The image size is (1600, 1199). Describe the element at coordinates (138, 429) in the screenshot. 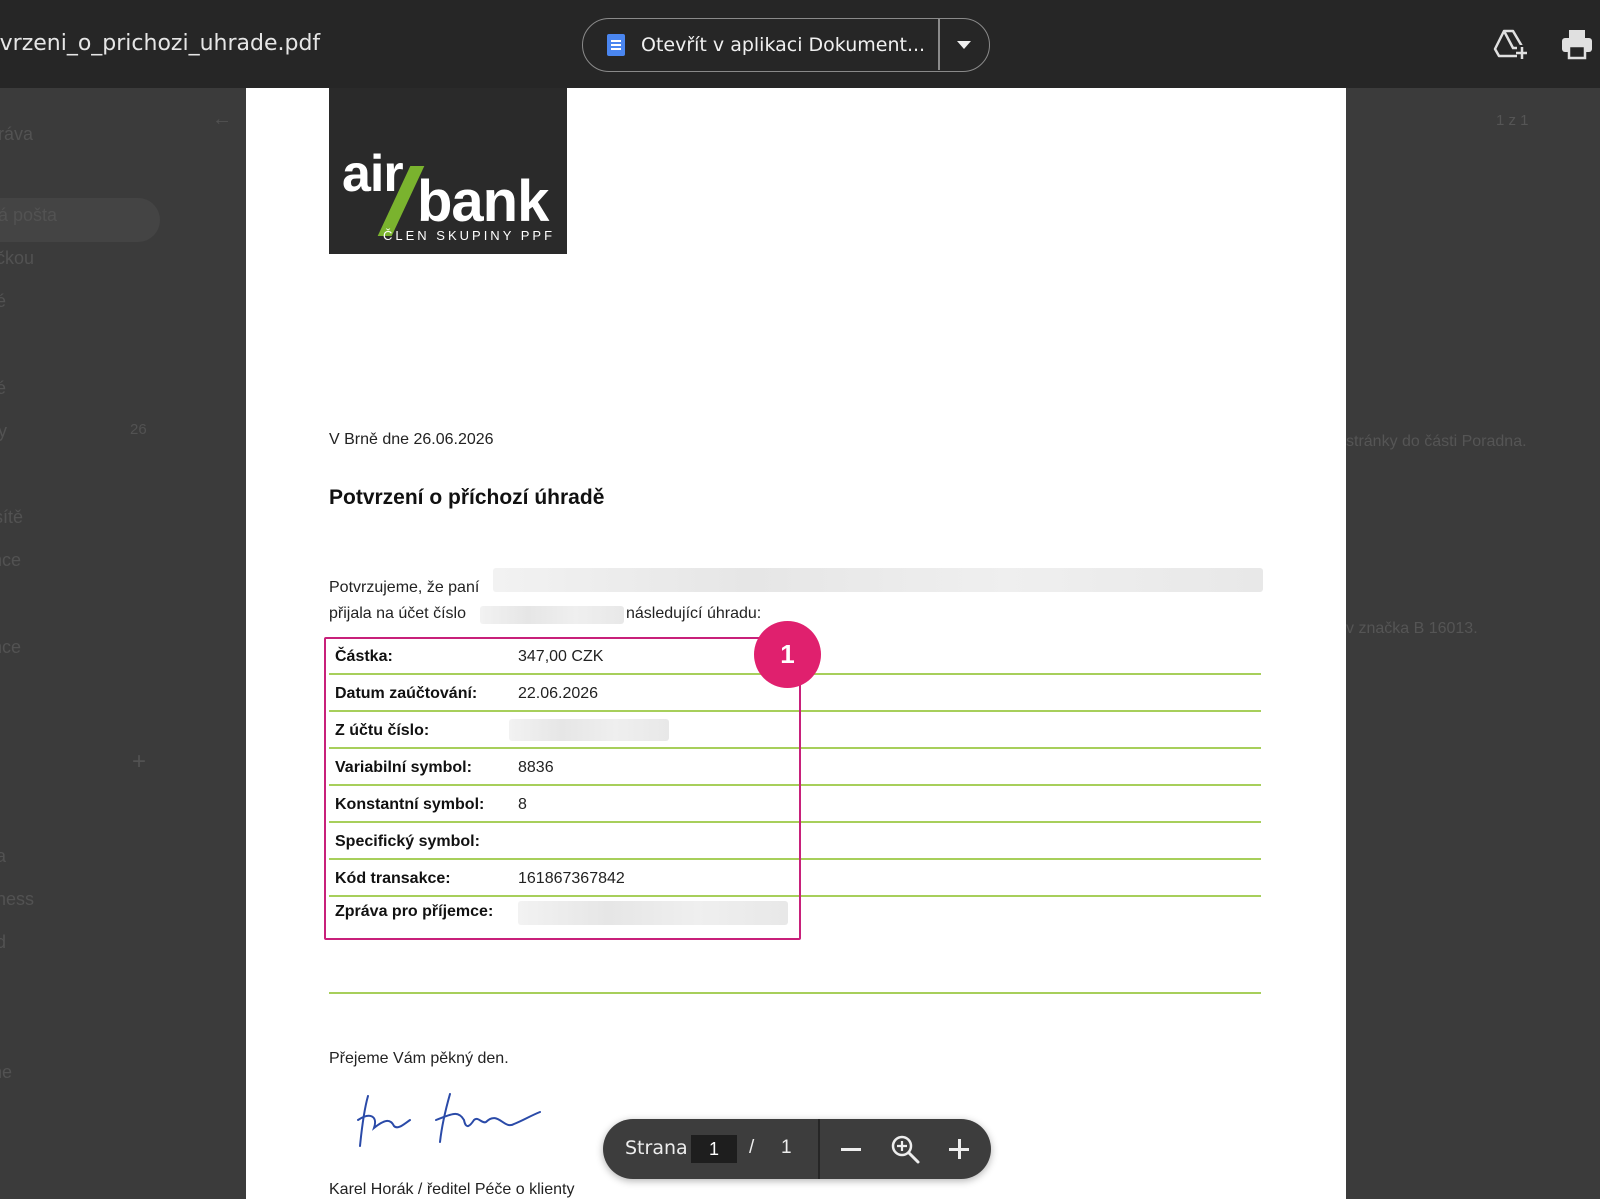

I see `background-count: 26` at that location.